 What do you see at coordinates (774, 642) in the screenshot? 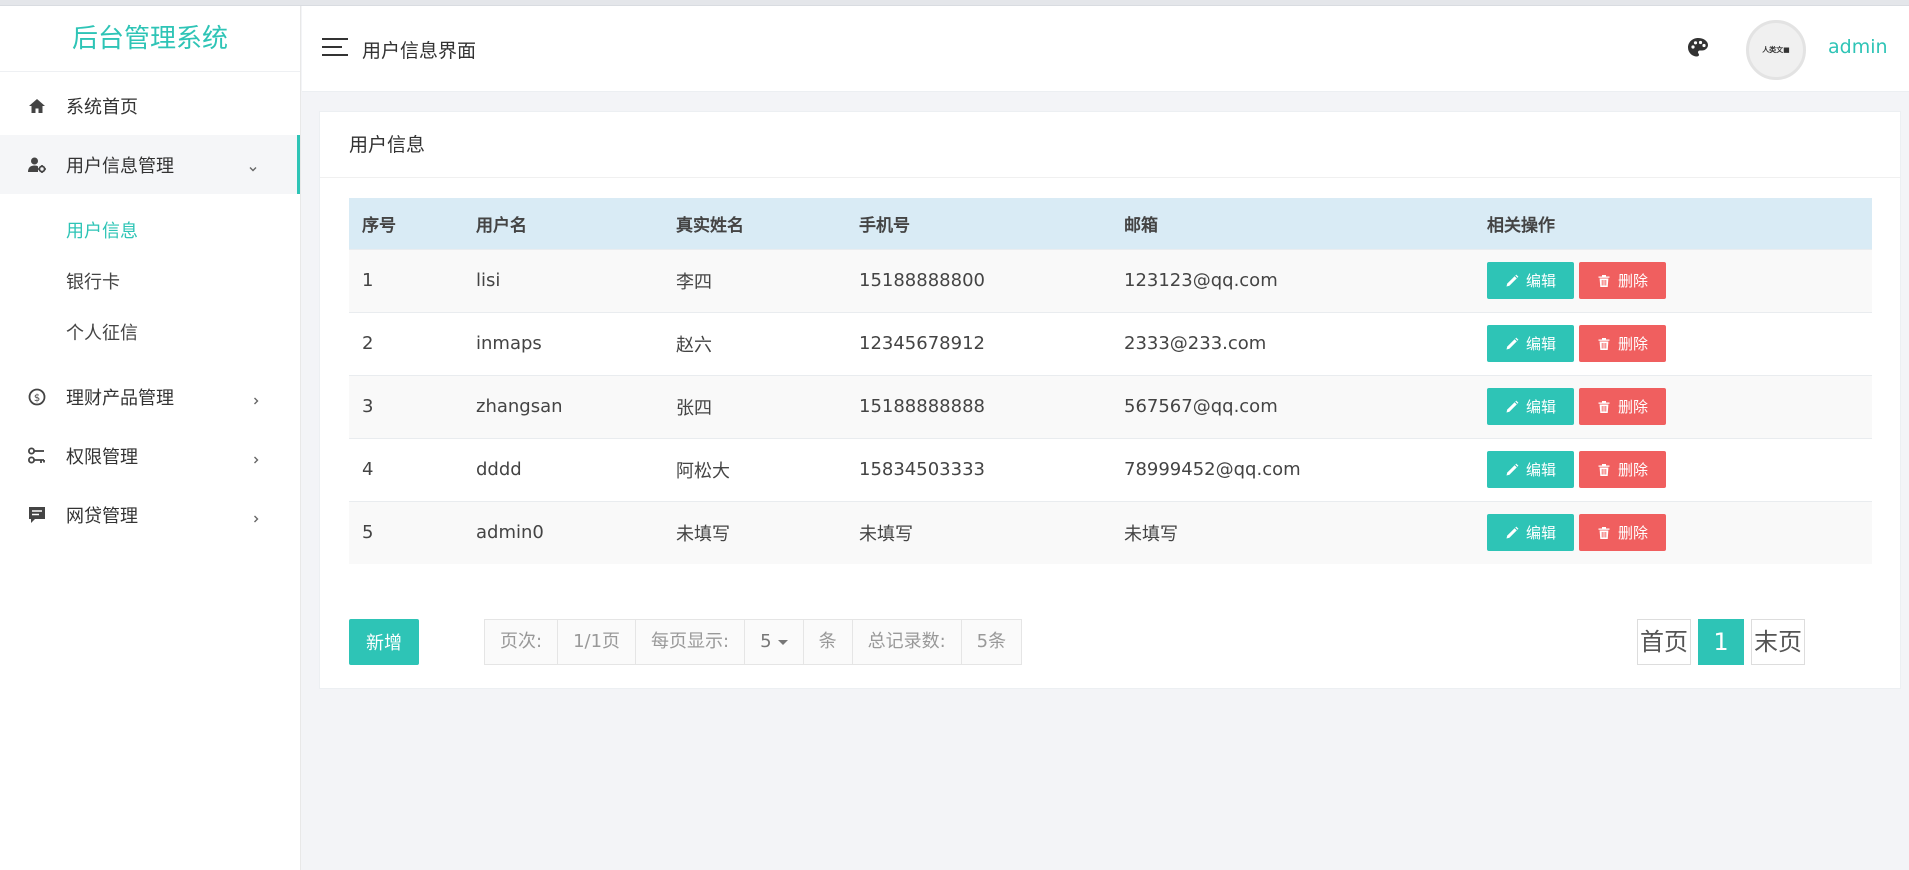
I see `per-page-select: 5` at bounding box center [774, 642].